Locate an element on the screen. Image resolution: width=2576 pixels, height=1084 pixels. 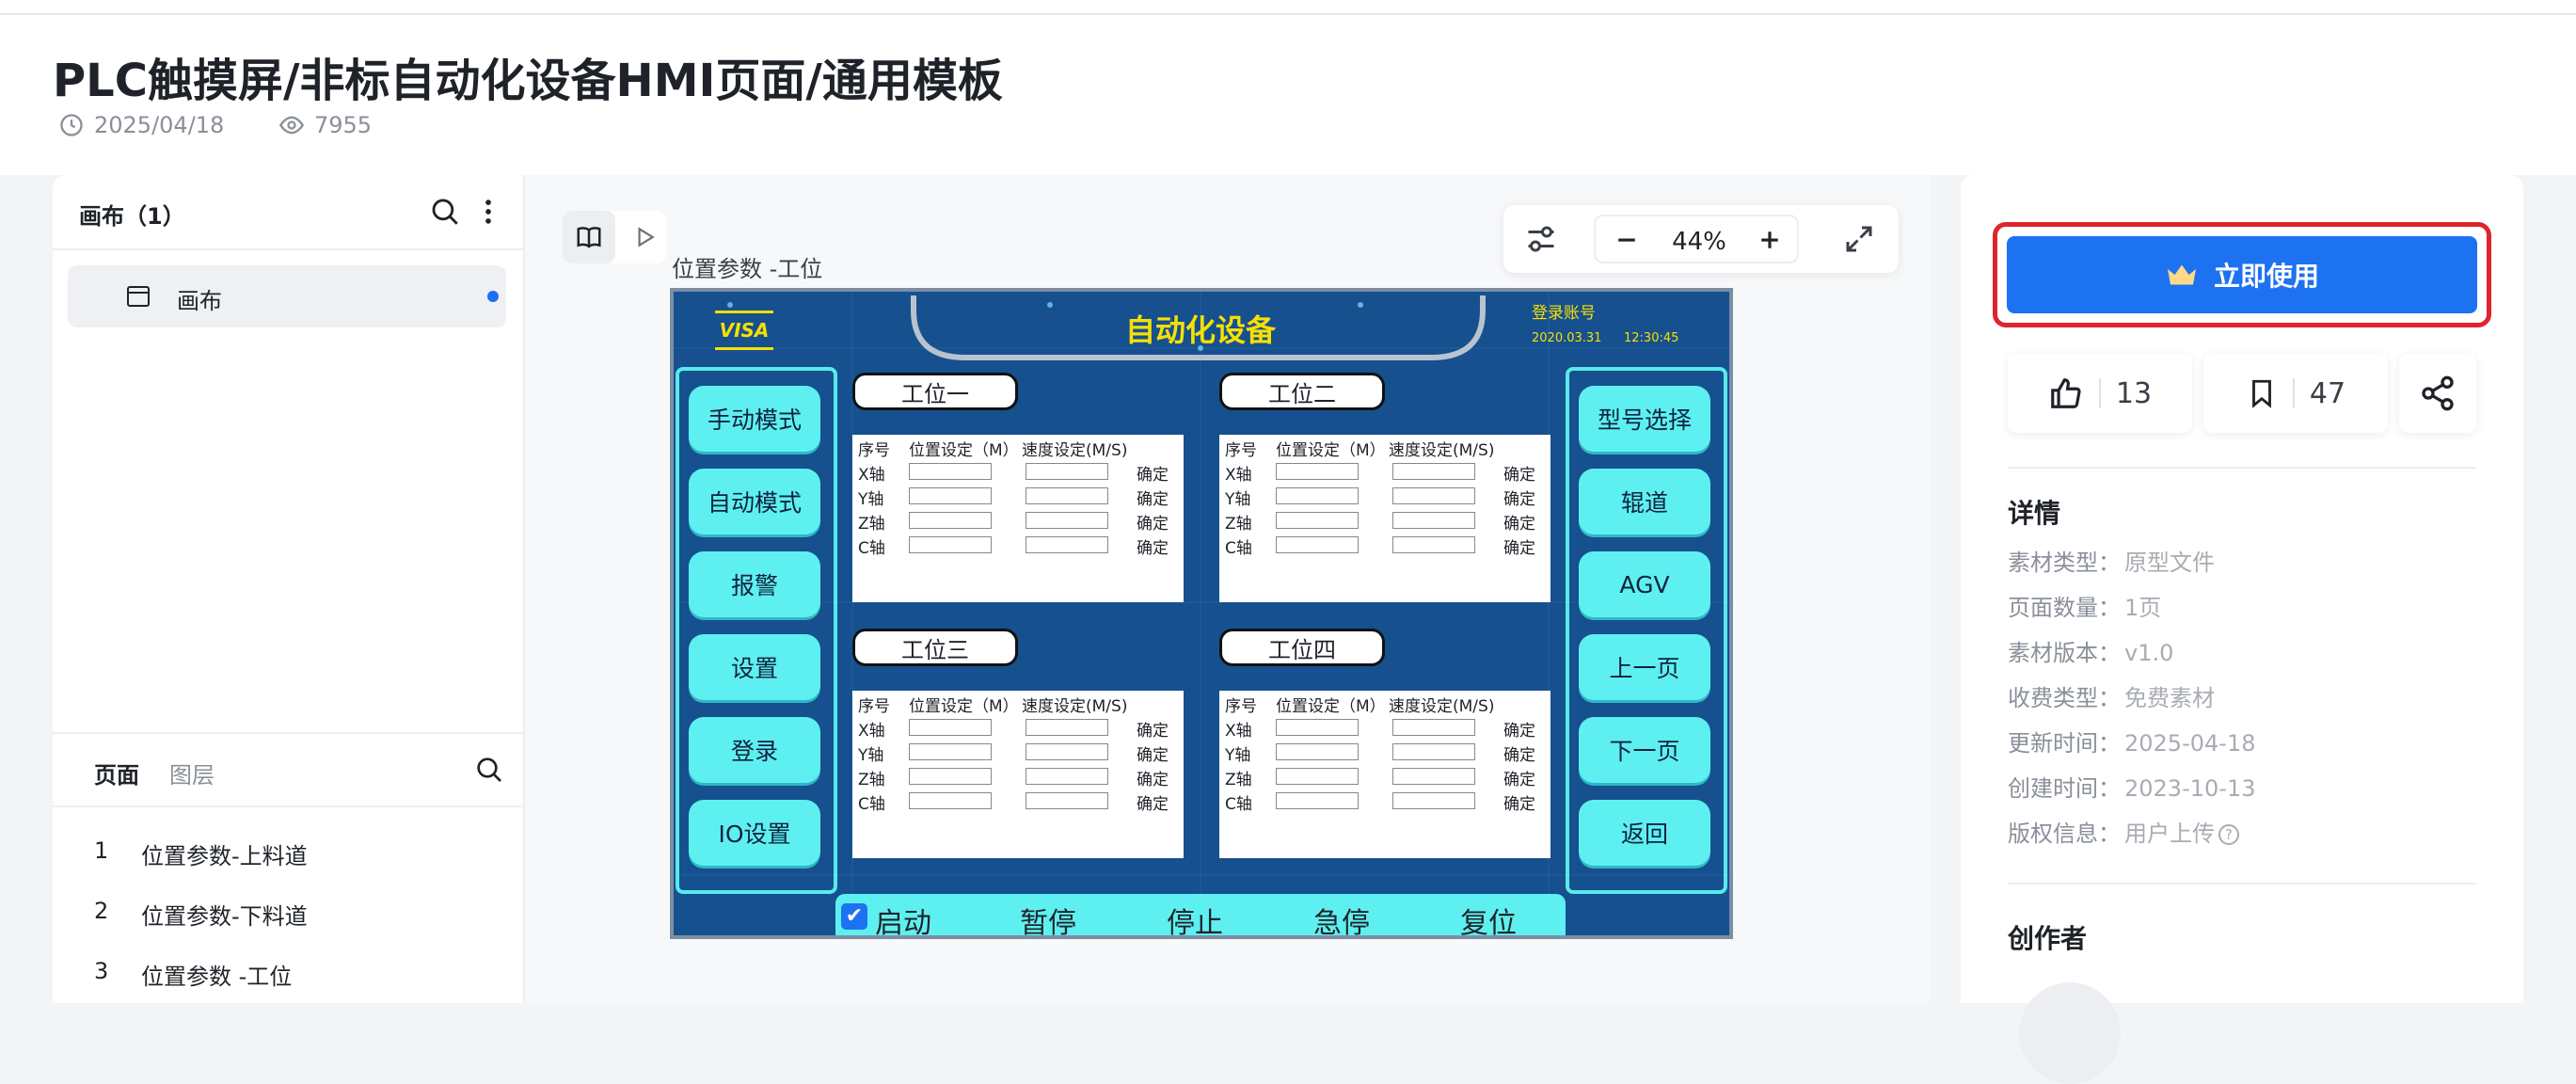
hmi-left-button: 手动模式 is located at coordinates (755, 419).